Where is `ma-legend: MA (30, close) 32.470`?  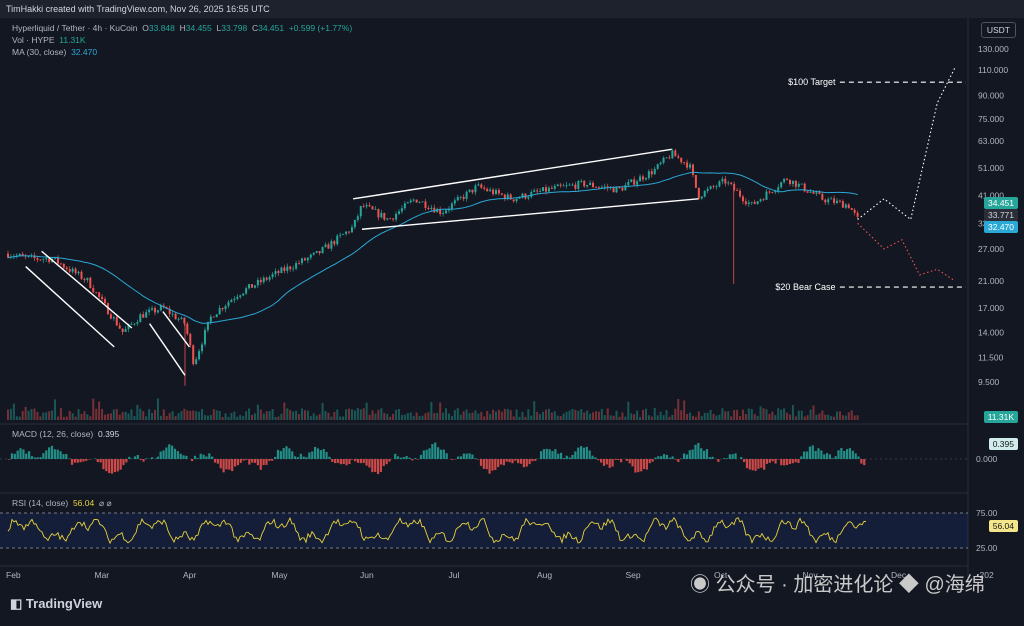
ma-legend: MA (30, close) 32.470 is located at coordinates (54, 52).